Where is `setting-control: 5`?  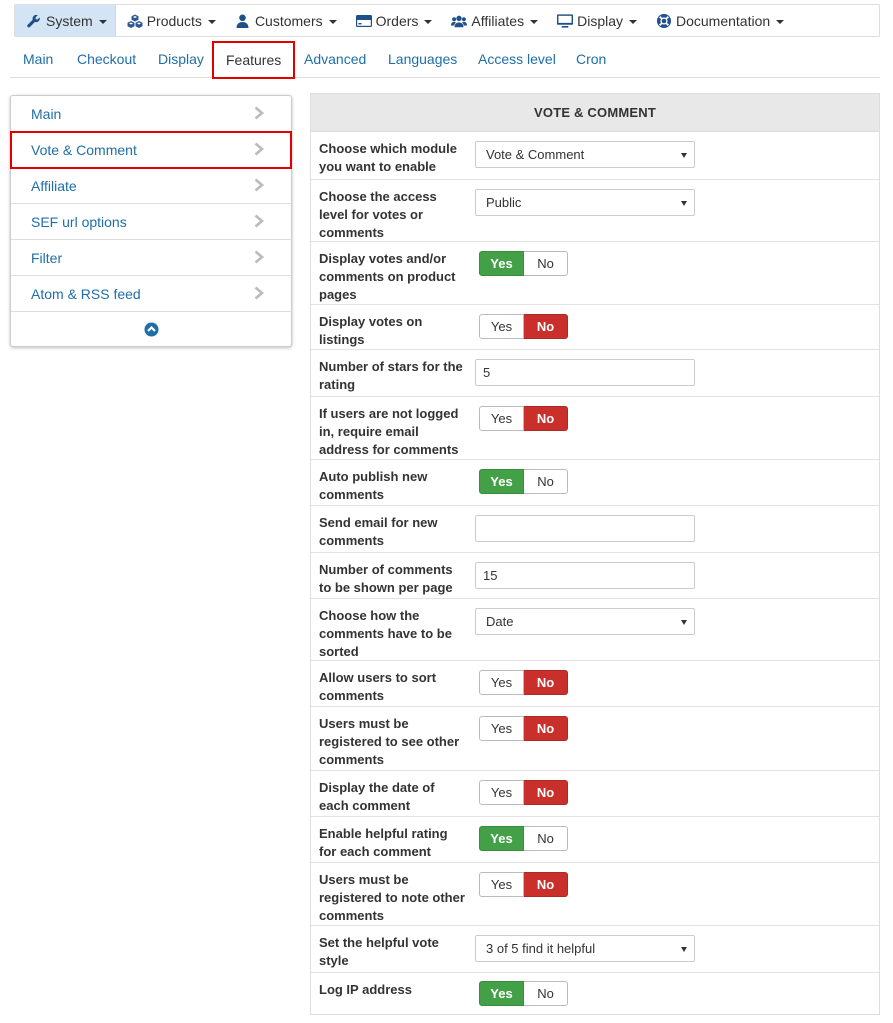
setting-control: 5 is located at coordinates (585, 372).